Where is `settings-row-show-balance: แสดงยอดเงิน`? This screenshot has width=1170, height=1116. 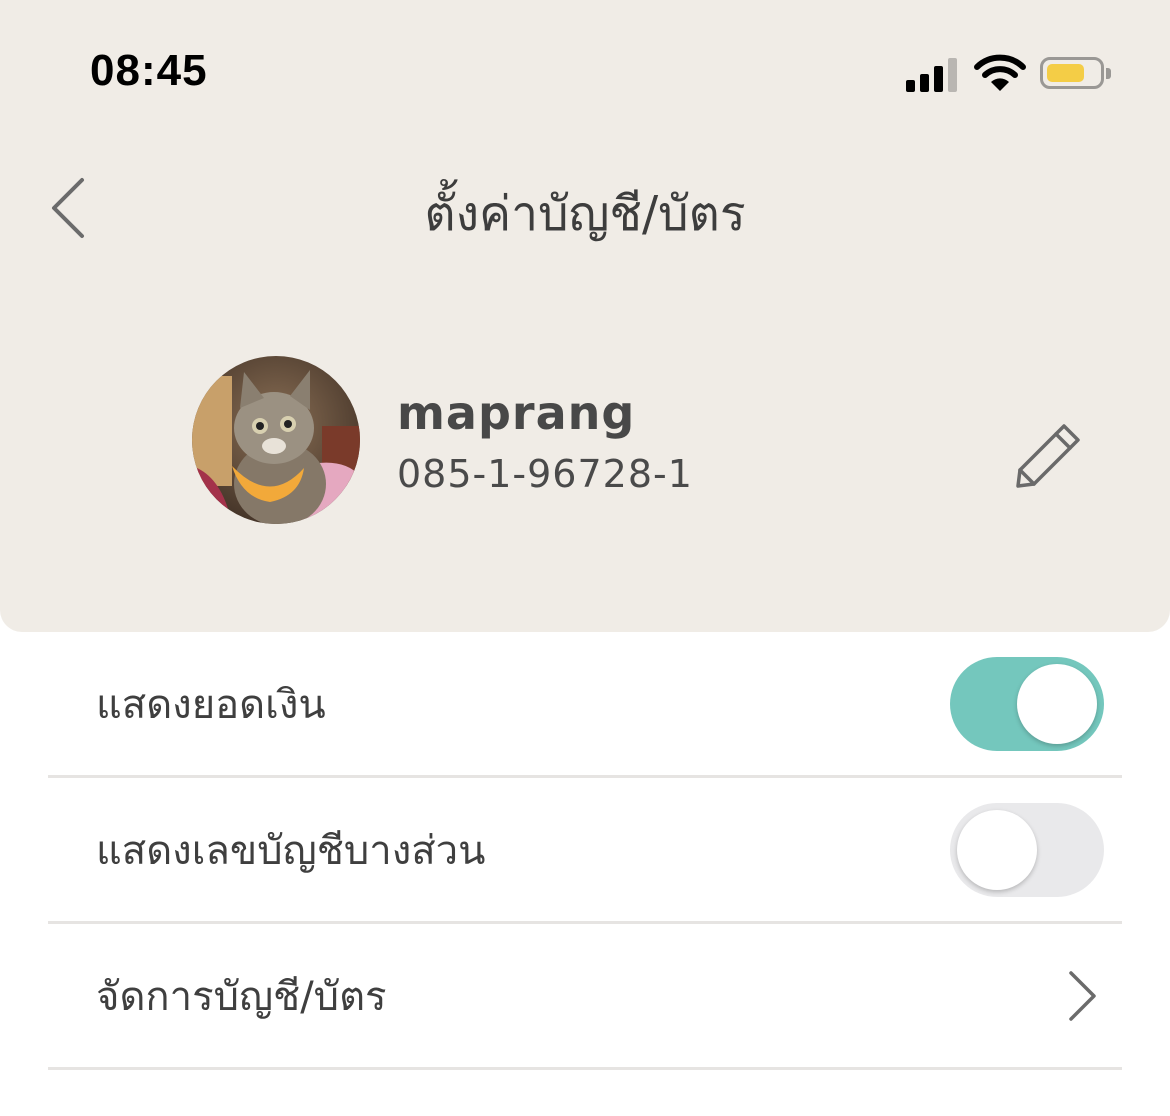
settings-row-show-balance: แสดงยอดเงิน is located at coordinates (585, 705).